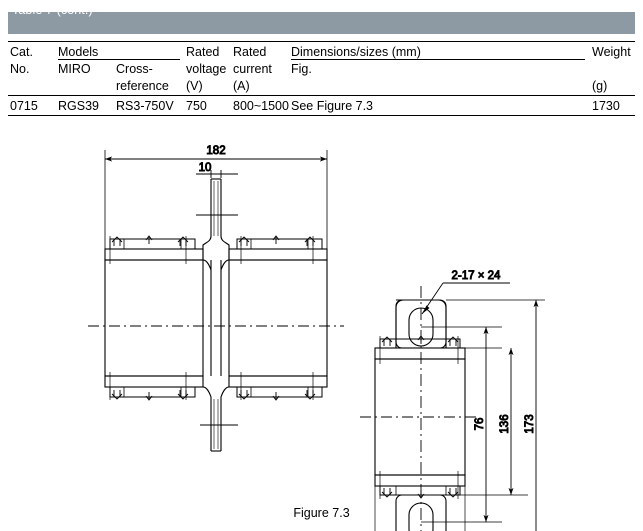 Image resolution: width=643 pixels, height=531 pixels. What do you see at coordinates (78, 106) in the screenshot?
I see `cell-miro: RGS39` at bounding box center [78, 106].